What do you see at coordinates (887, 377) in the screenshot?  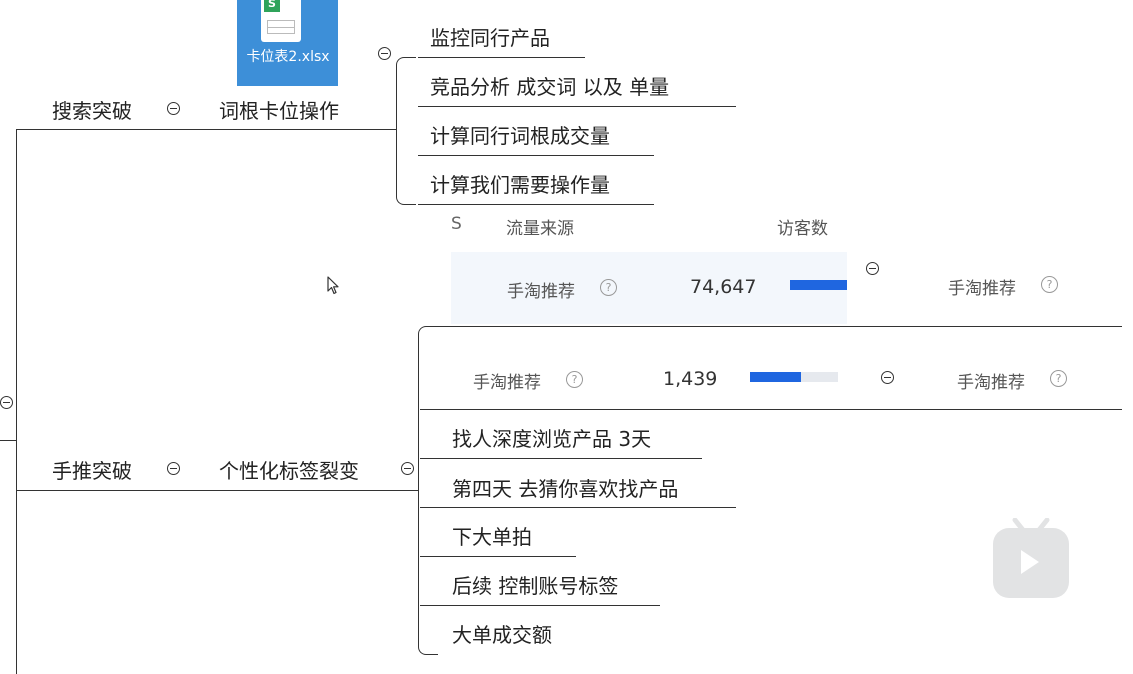 I see `traffic-row2-collapse-icon` at bounding box center [887, 377].